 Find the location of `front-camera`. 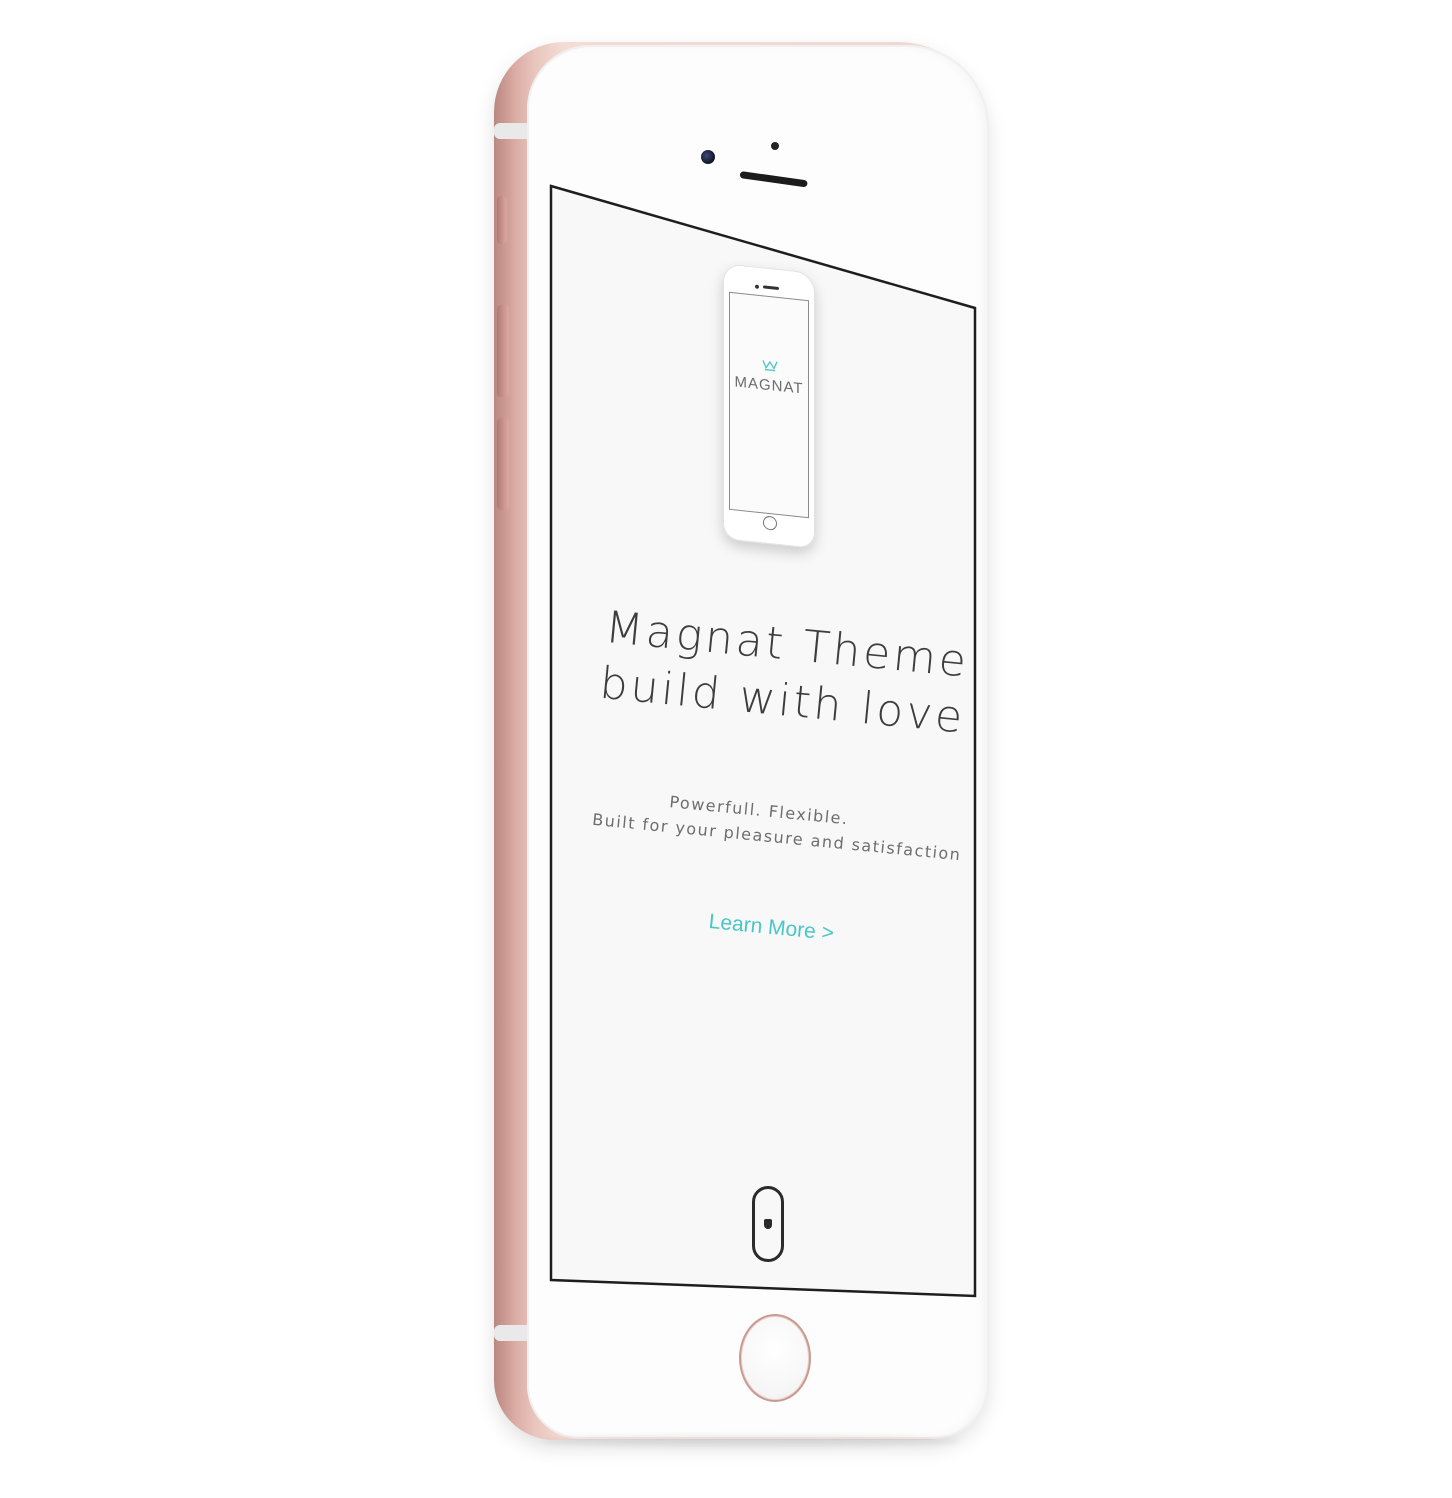

front-camera is located at coordinates (708, 157).